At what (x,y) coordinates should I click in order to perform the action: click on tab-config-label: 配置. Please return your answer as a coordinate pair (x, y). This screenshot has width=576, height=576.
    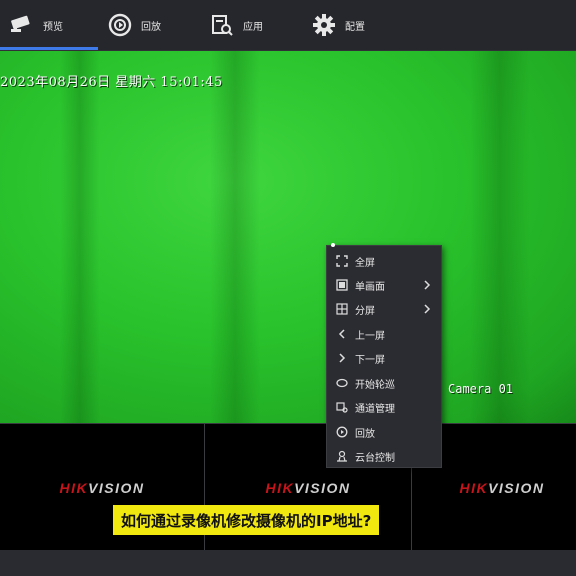
    Looking at the image, I should click on (355, 27).